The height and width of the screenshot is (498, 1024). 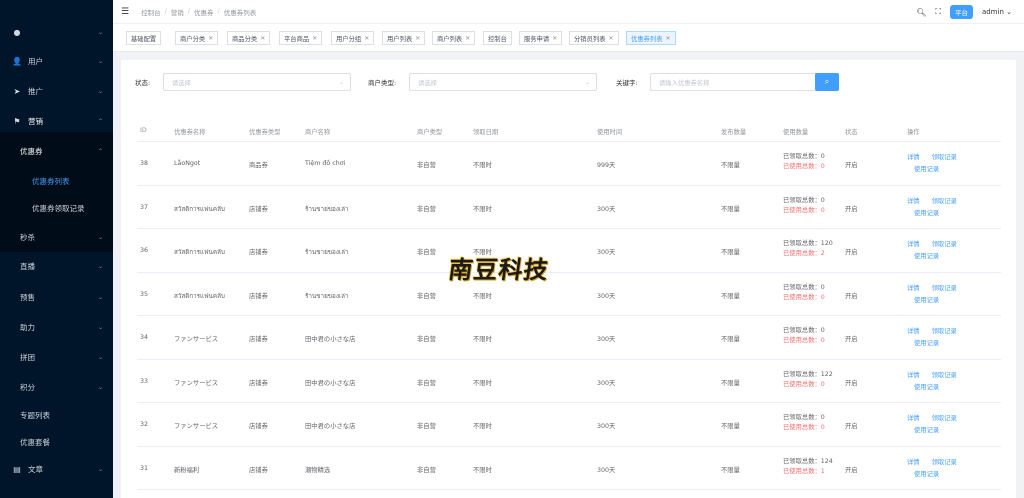 What do you see at coordinates (257, 82) in the screenshot?
I see `status-select: 请选择 ⌄` at bounding box center [257, 82].